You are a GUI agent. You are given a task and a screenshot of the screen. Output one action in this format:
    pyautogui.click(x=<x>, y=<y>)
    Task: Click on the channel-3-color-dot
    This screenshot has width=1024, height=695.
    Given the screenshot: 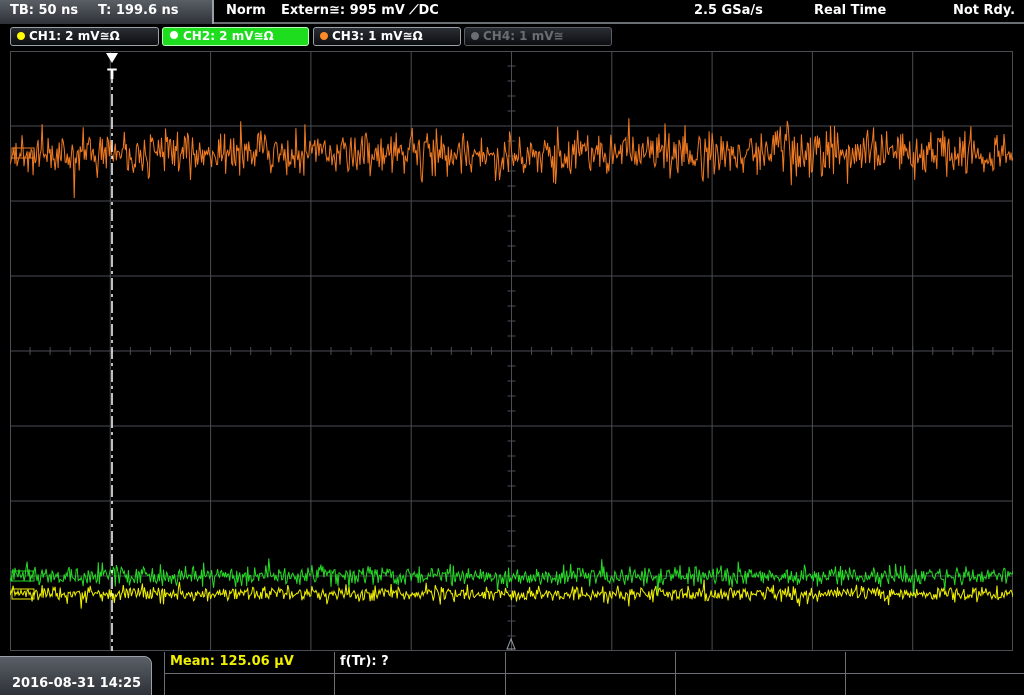 What is the action you would take?
    pyautogui.click(x=324, y=36)
    